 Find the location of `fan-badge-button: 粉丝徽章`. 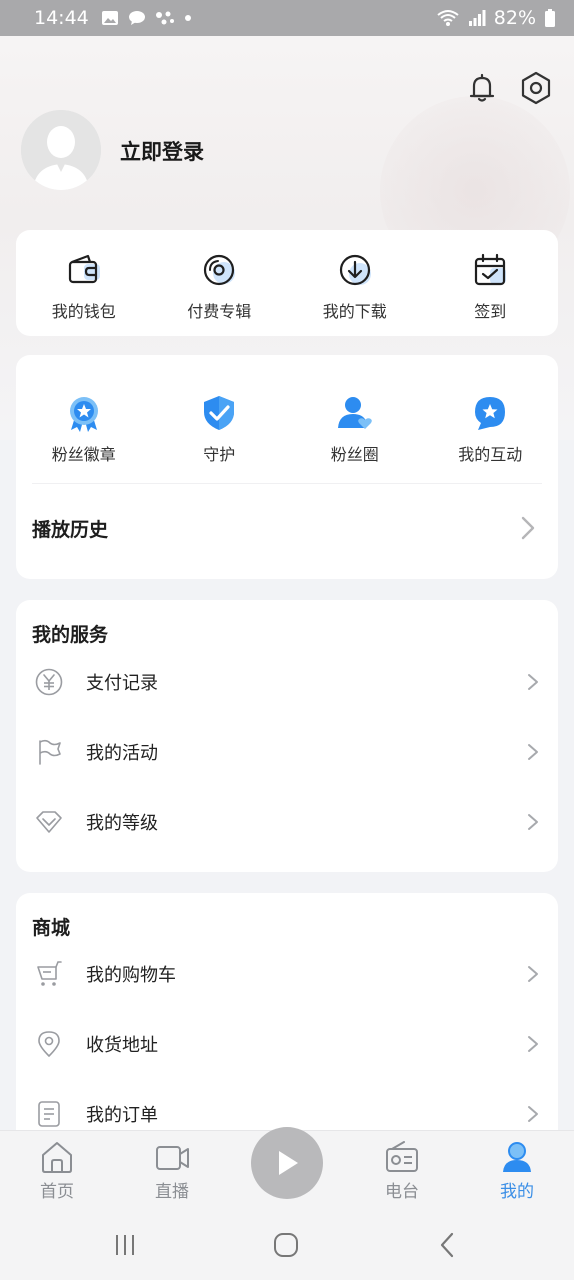

fan-badge-button: 粉丝徽章 is located at coordinates (84, 429).